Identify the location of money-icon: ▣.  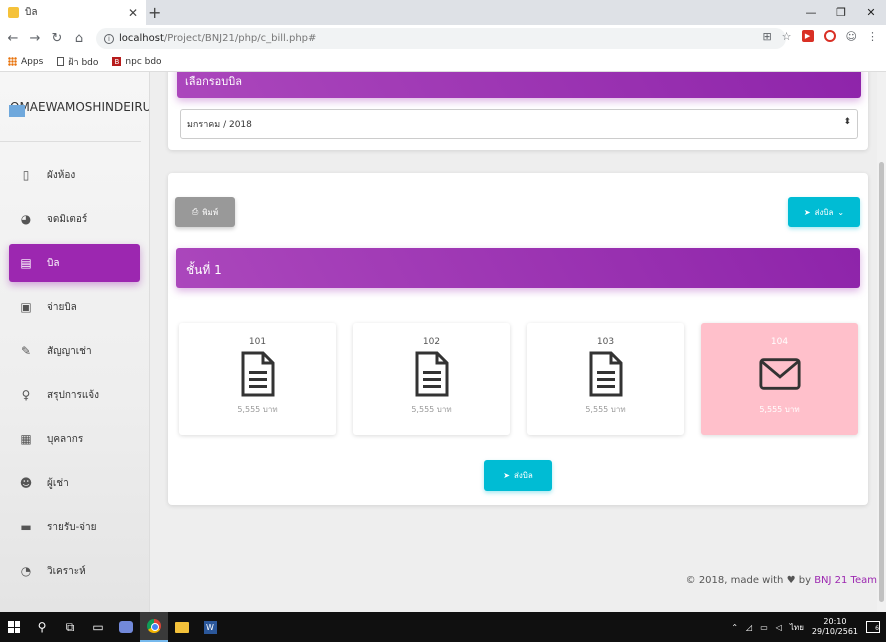
(26, 307).